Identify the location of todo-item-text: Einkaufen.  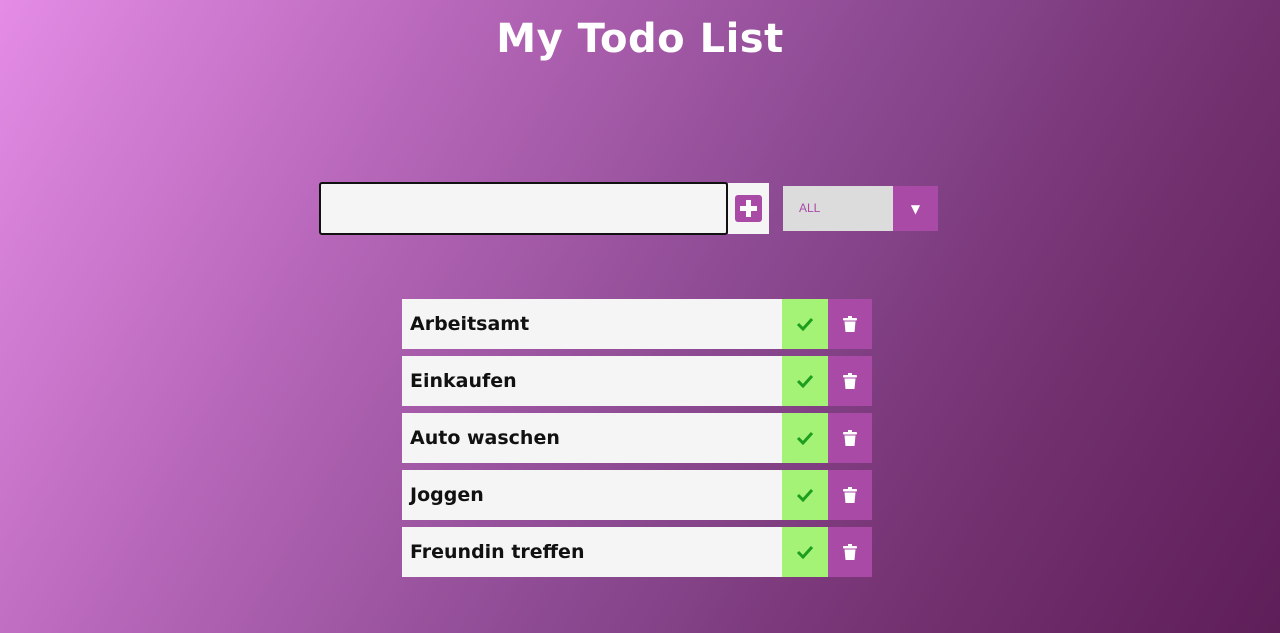
(592, 381).